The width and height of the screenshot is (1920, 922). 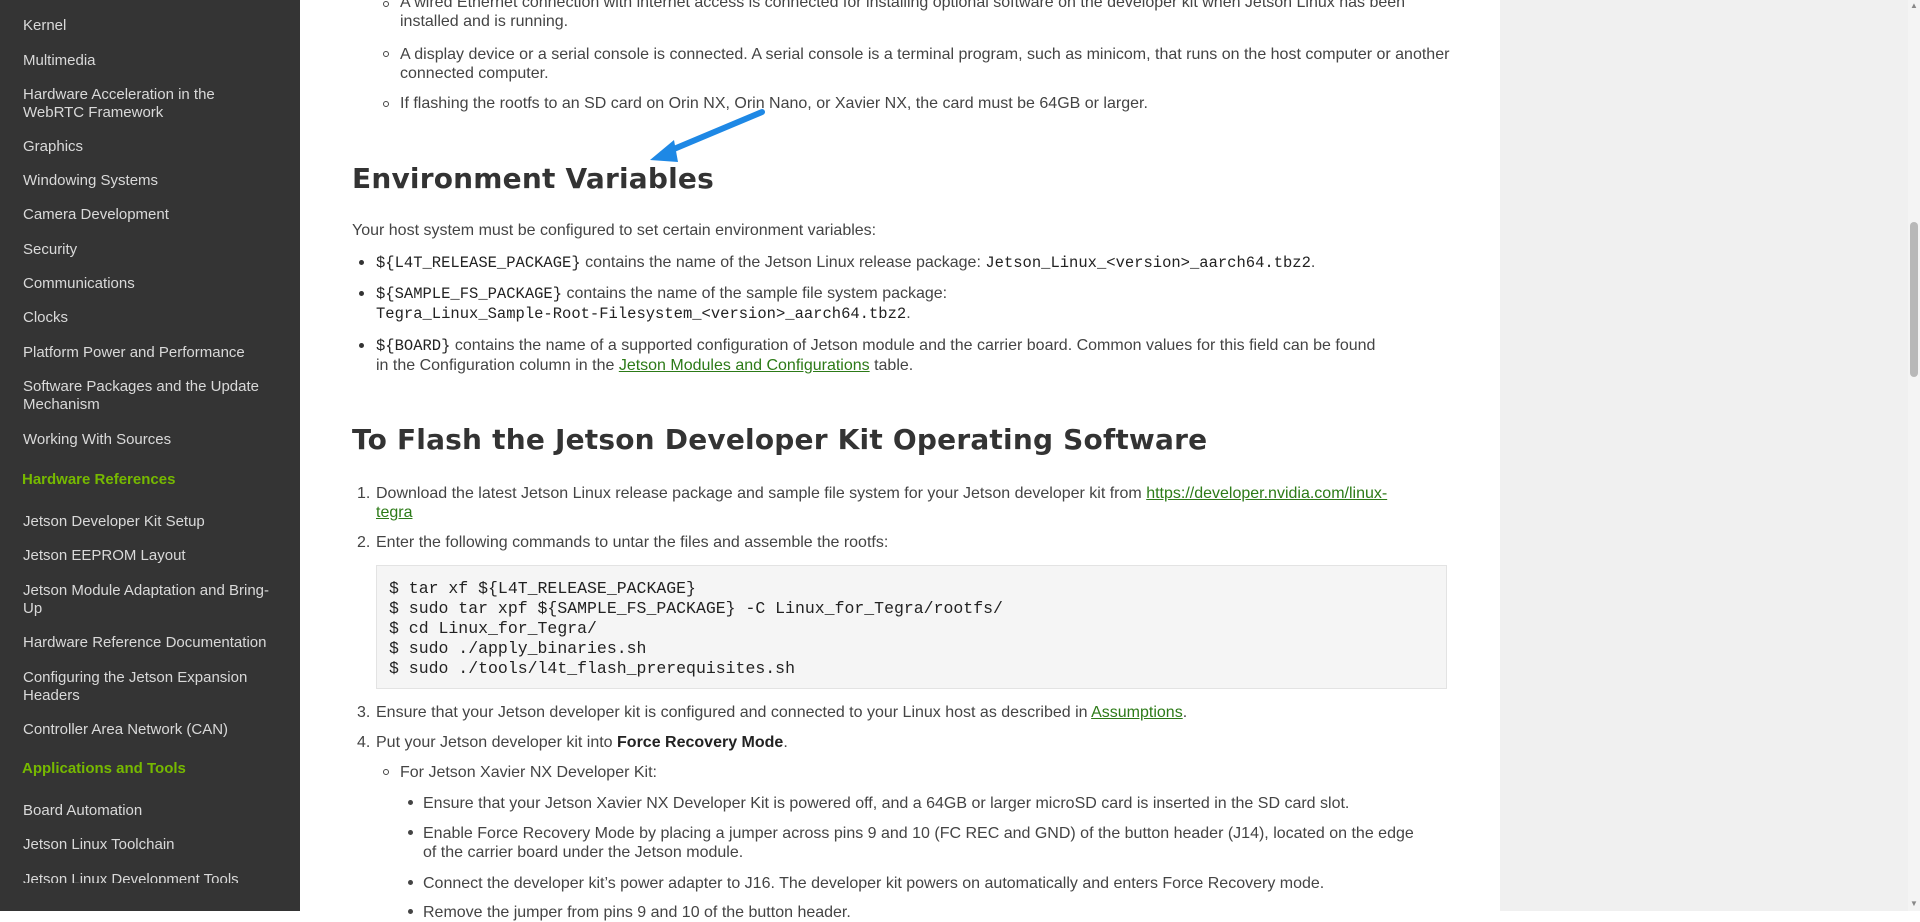 I want to click on sidebar-item-can: Controller Area Network (CAN), so click(x=153, y=730).